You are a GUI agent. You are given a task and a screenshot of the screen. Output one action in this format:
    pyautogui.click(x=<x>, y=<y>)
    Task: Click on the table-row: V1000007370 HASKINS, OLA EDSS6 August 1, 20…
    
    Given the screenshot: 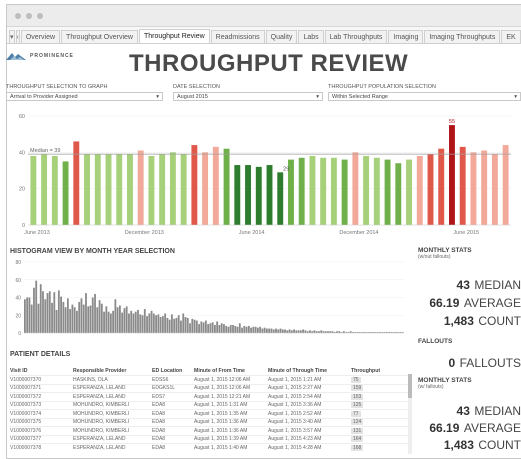 What is the action you would take?
    pyautogui.click(x=210, y=379)
    